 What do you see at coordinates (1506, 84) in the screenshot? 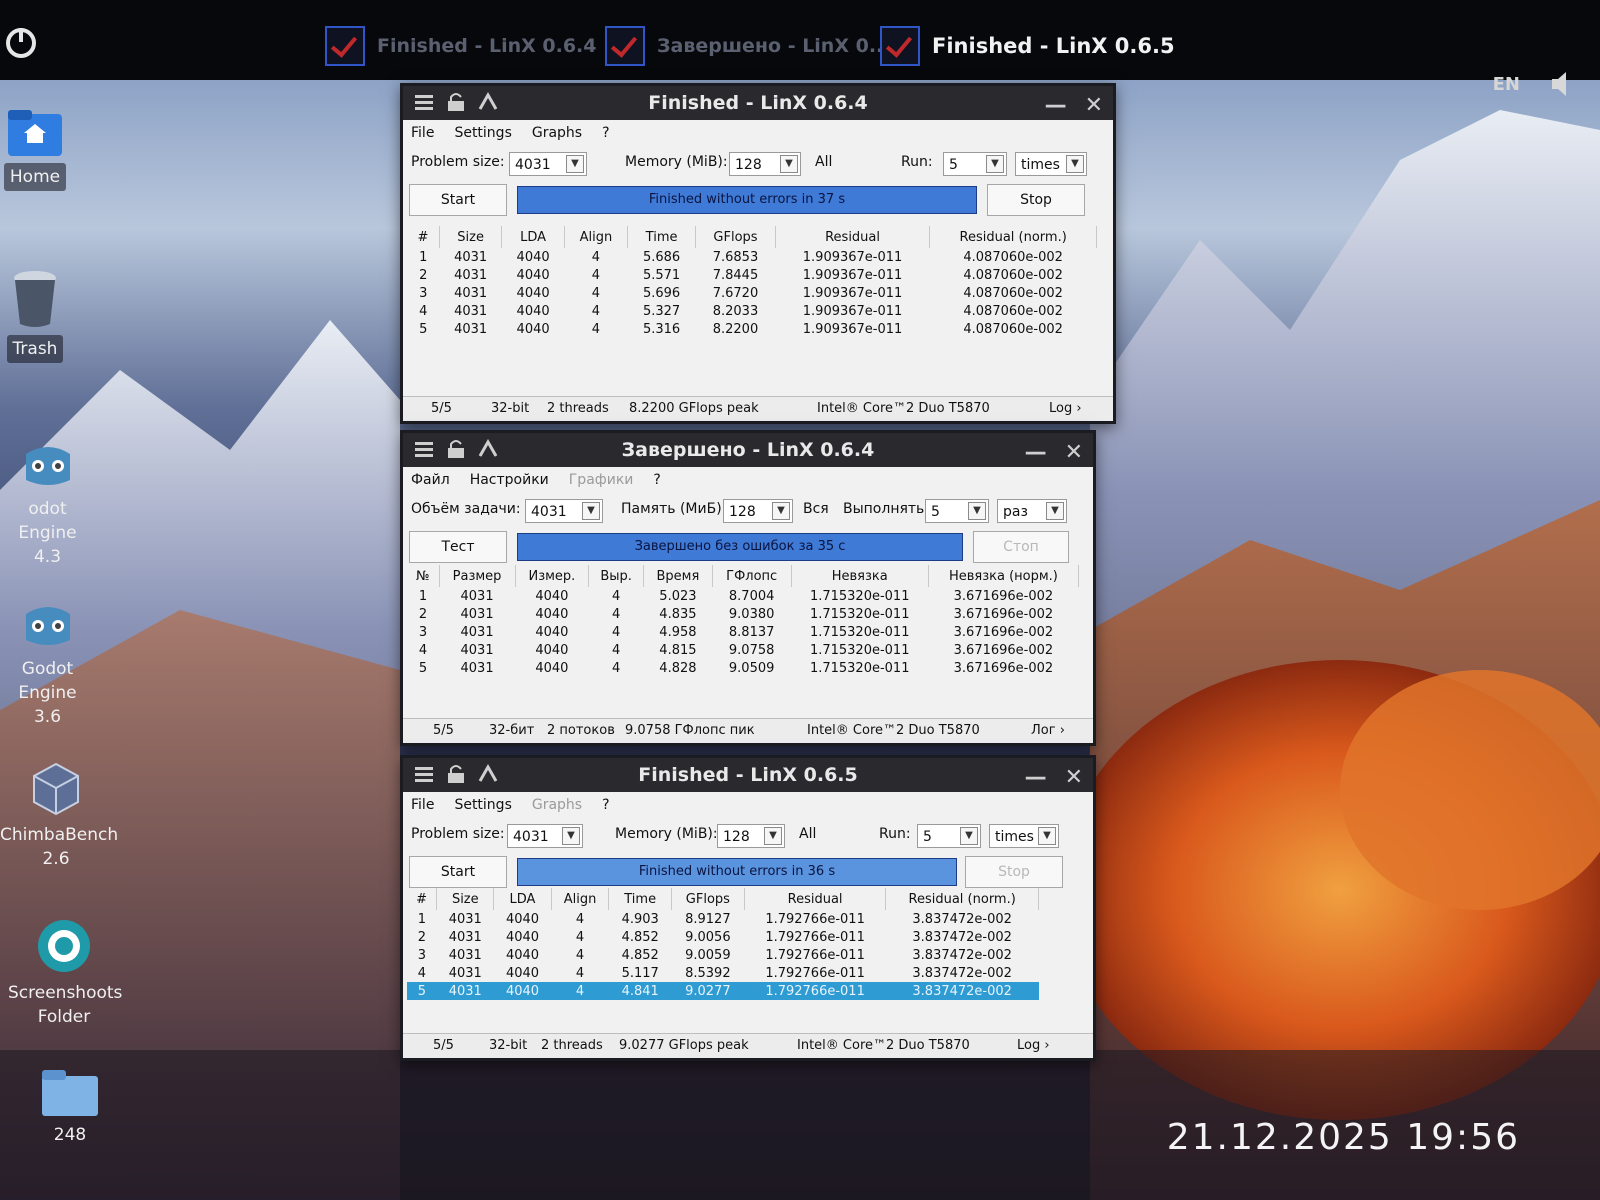
I see `keyboard-layout-indicator: EN` at bounding box center [1506, 84].